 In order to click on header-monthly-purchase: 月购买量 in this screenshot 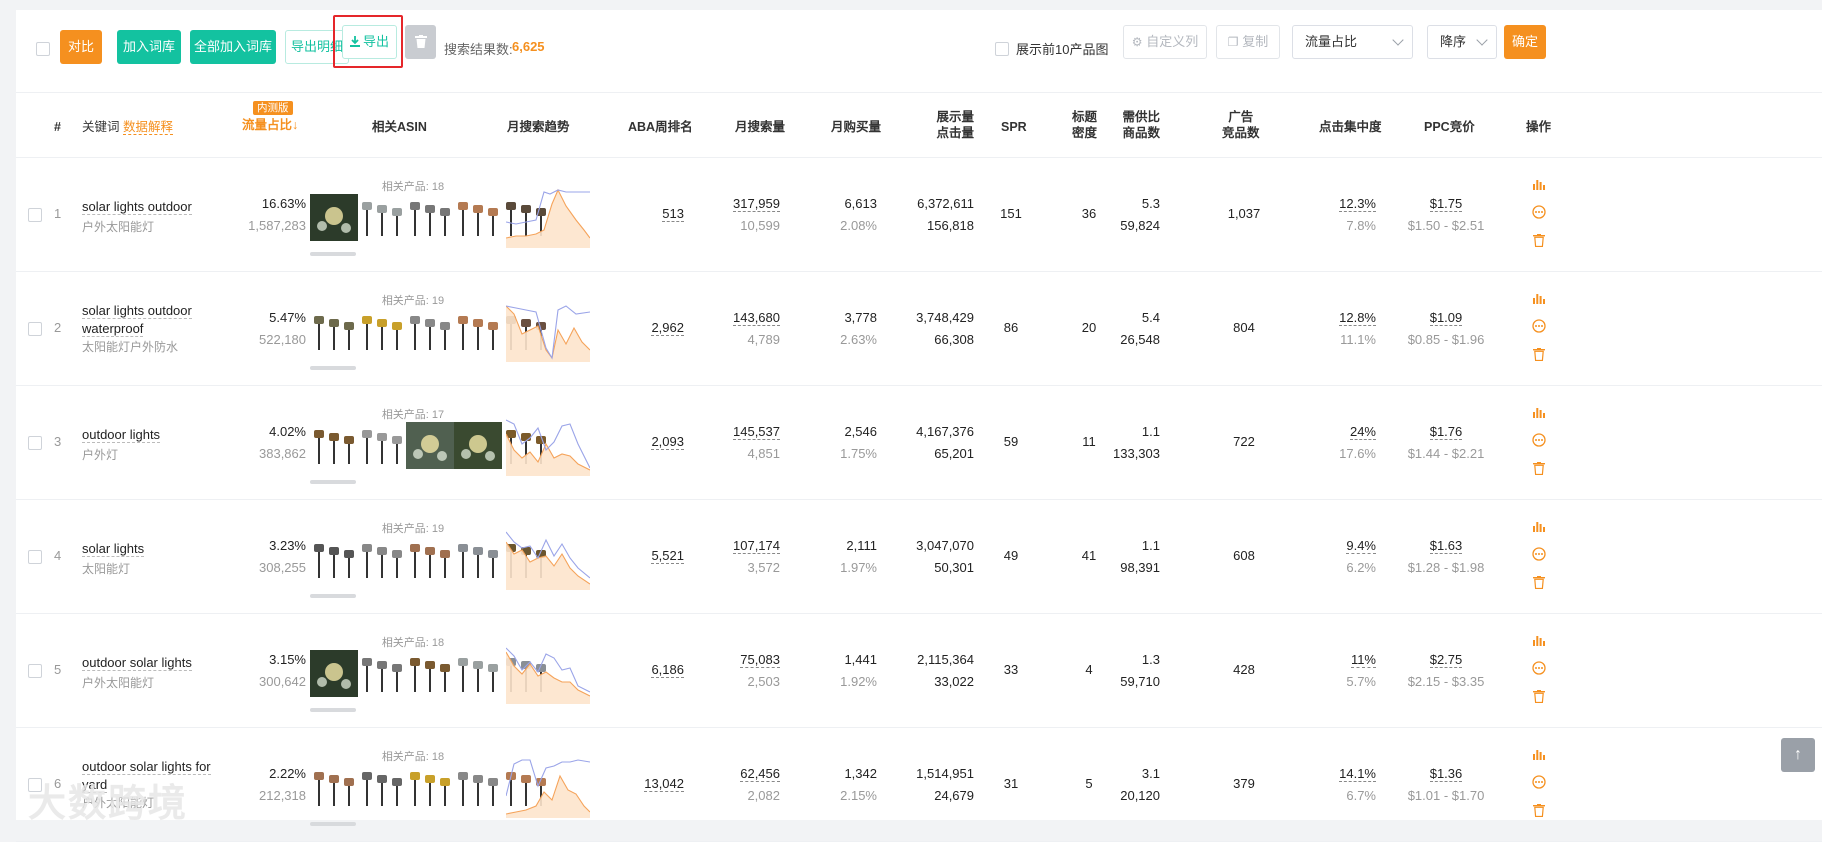, I will do `click(856, 127)`.